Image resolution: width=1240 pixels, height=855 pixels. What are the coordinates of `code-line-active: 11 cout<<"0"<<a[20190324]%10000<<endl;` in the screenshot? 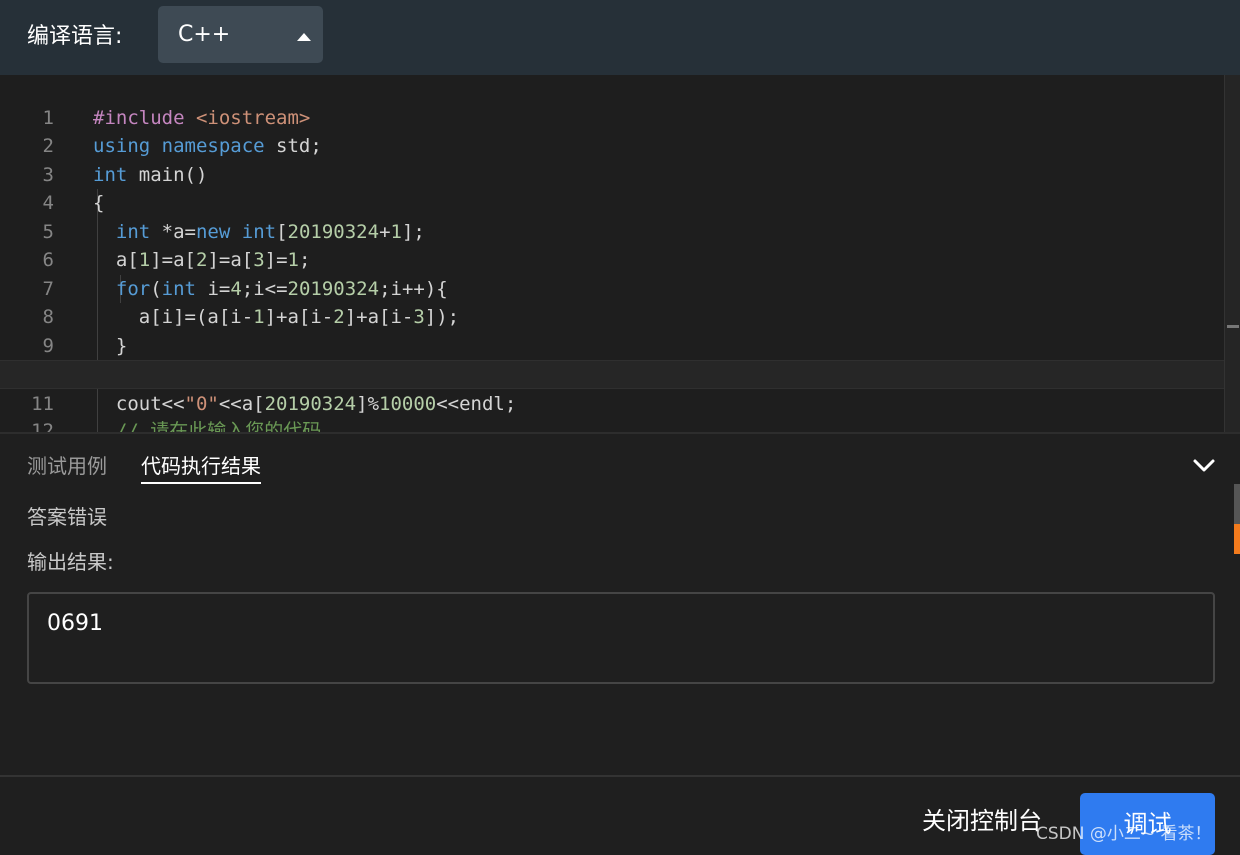 It's located at (612, 387).